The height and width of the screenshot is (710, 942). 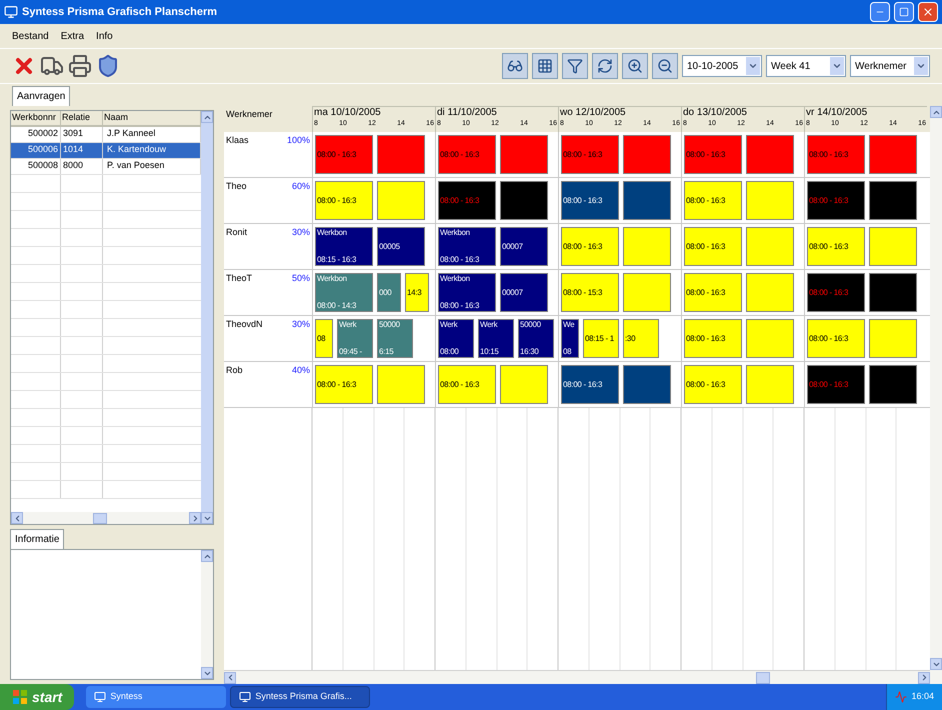 What do you see at coordinates (344, 292) in the screenshot?
I see `schedule-block: Werkbon 08:00 - 14:3` at bounding box center [344, 292].